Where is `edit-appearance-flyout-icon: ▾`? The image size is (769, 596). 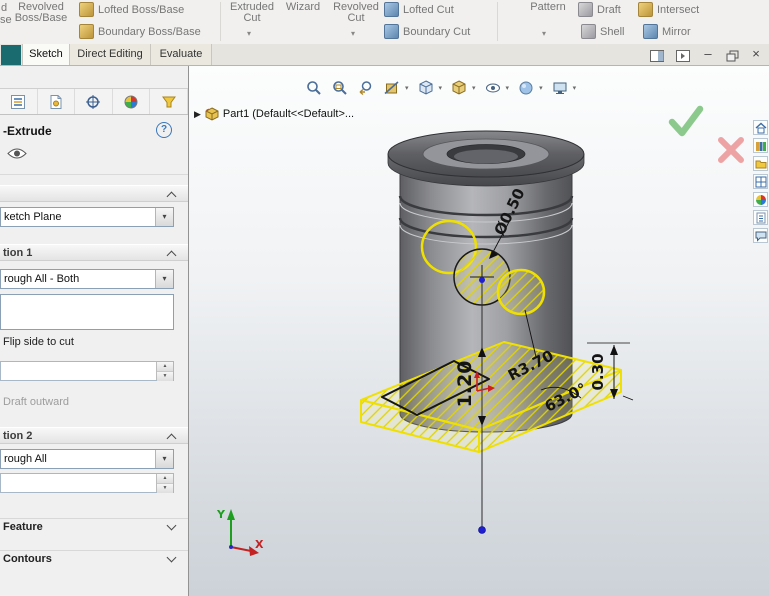
edit-appearance-flyout-icon: ▾ is located at coordinates (541, 88).